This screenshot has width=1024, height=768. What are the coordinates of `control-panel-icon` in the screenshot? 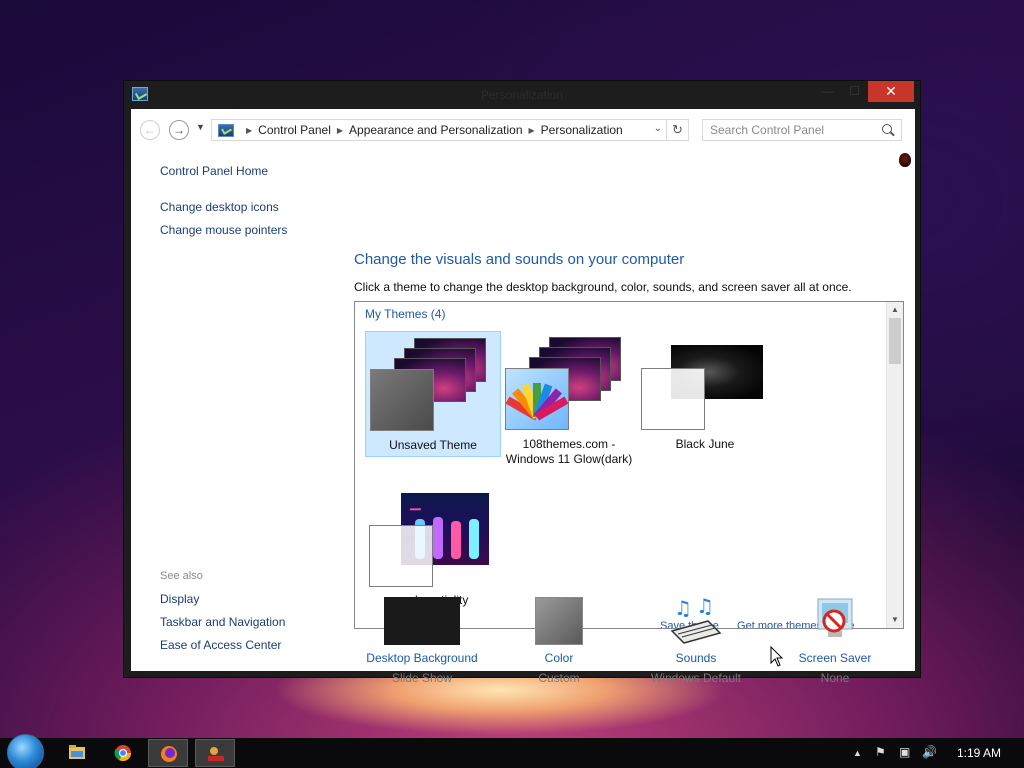 It's located at (226, 130).